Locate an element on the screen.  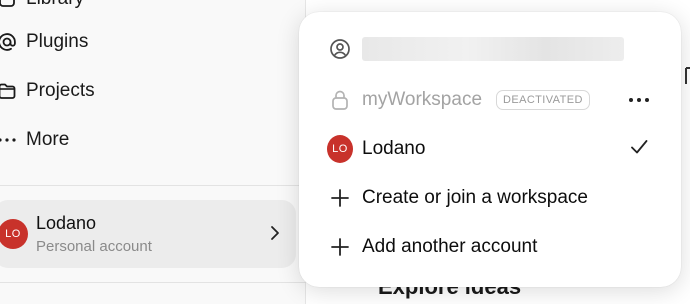
redacted-email is located at coordinates (493, 49).